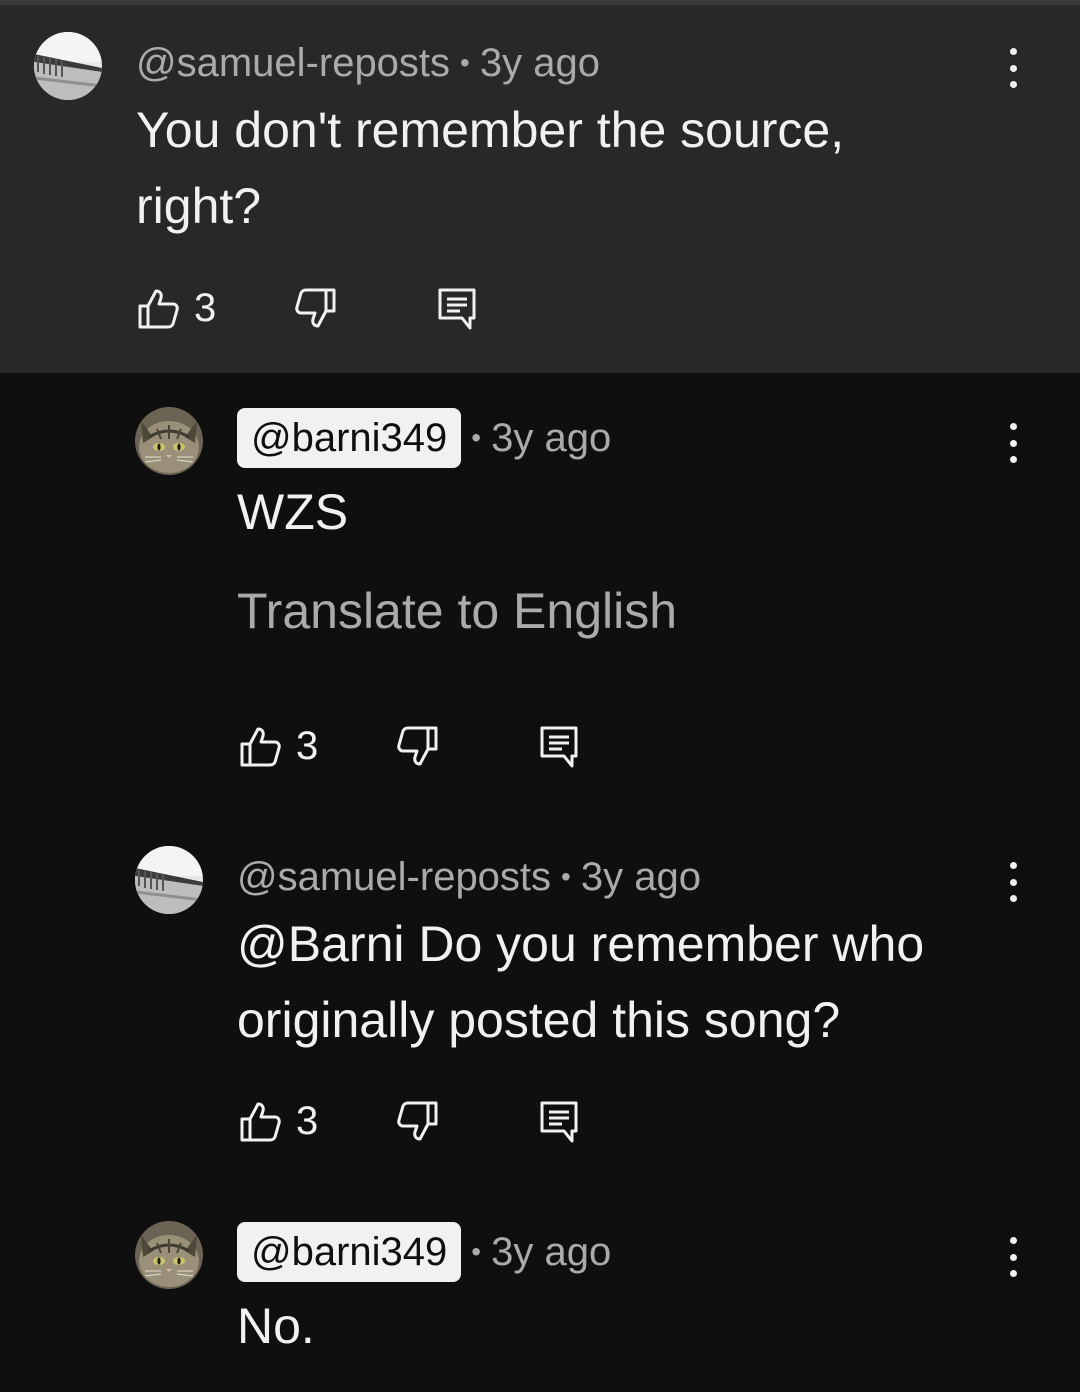 The height and width of the screenshot is (1392, 1080). Describe the element at coordinates (276, 1326) in the screenshot. I see `comment-text: No.` at that location.